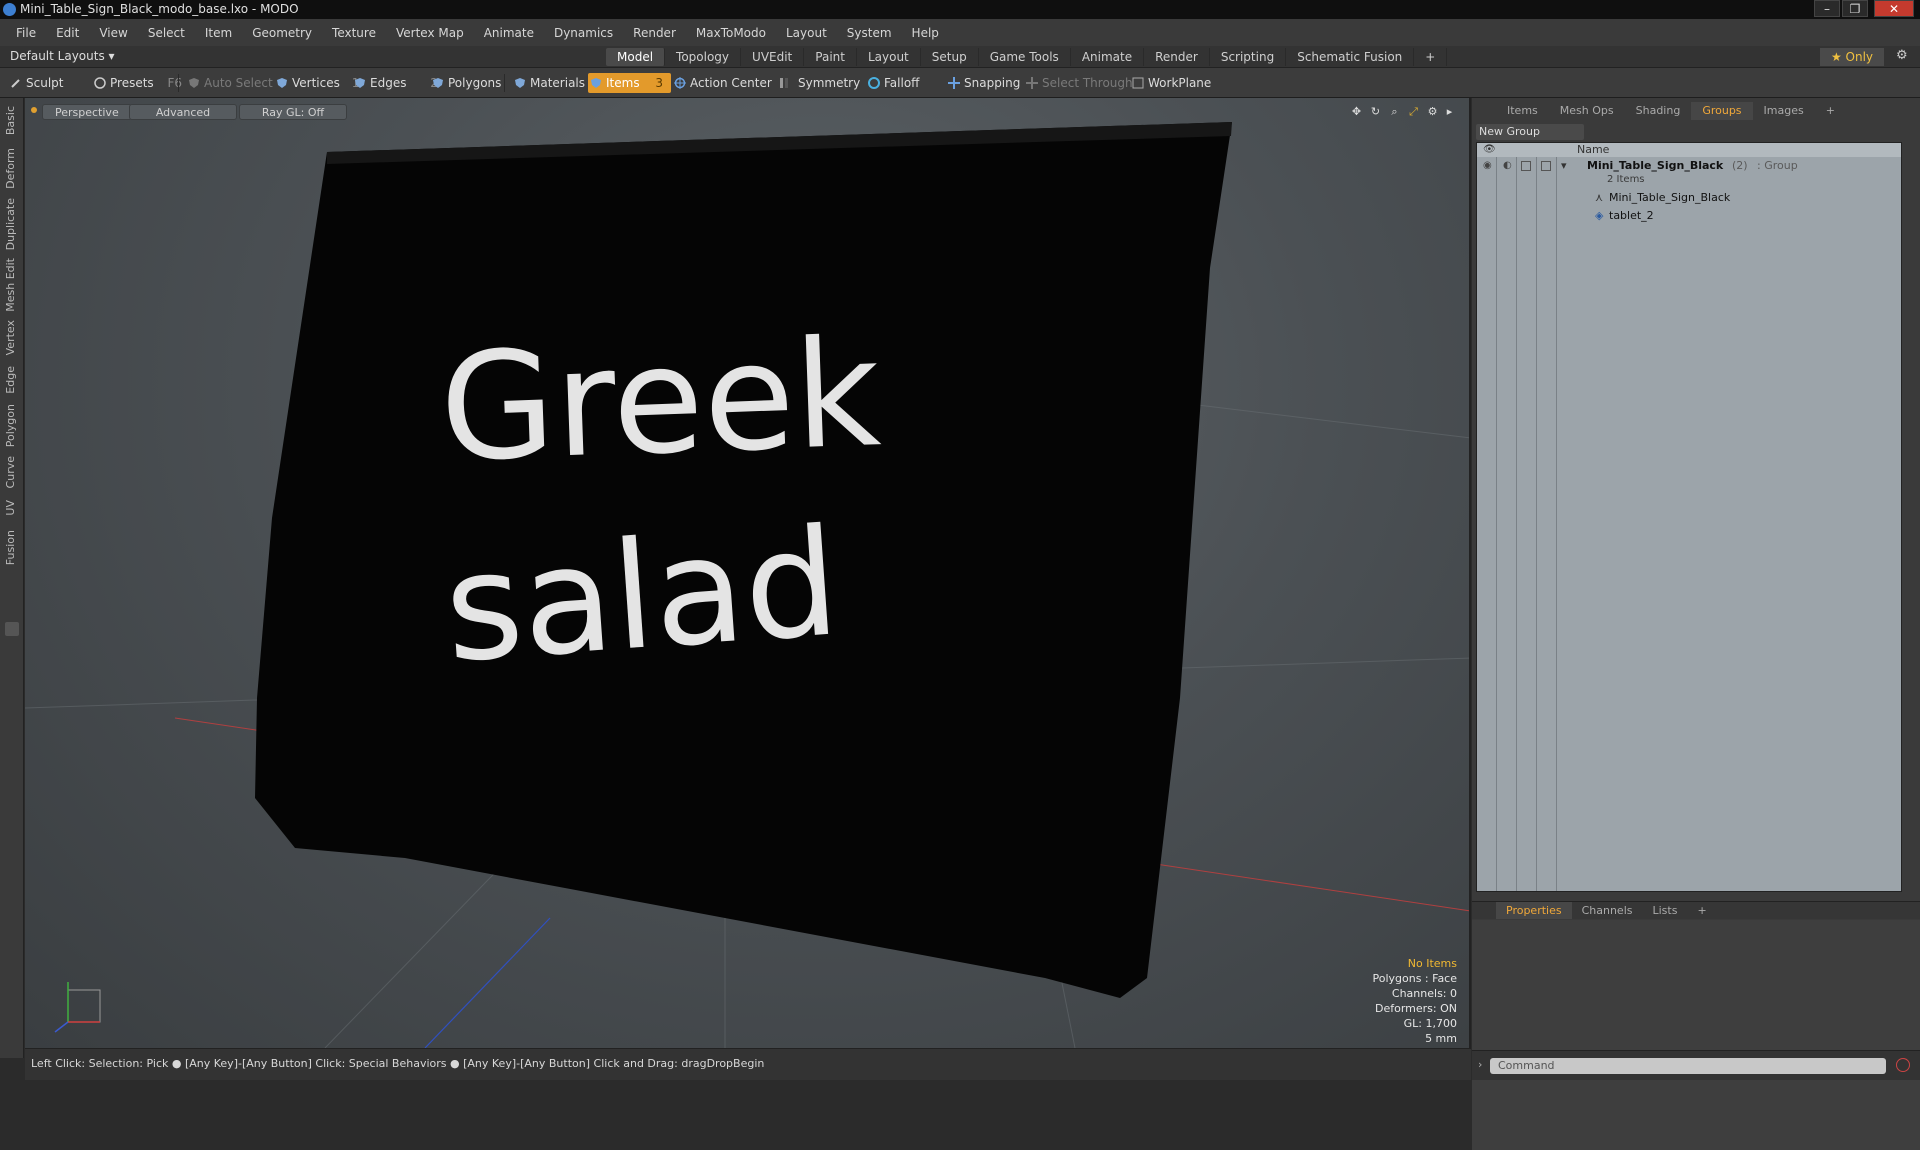 The height and width of the screenshot is (1150, 1920). What do you see at coordinates (35, 83) in the screenshot?
I see `sculpt-button: Sculpt` at bounding box center [35, 83].